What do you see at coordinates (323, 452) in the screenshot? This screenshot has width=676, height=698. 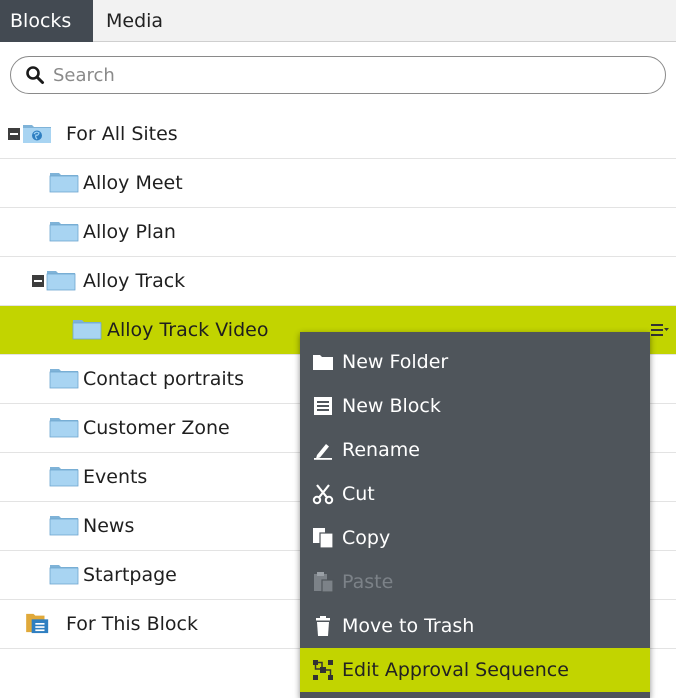 I see `rename-icon` at bounding box center [323, 452].